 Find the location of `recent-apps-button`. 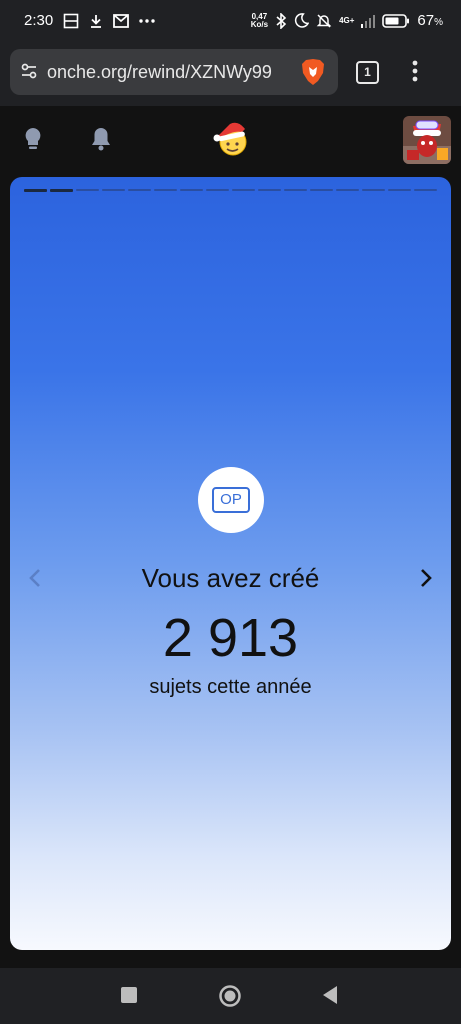

recent-apps-button is located at coordinates (129, 995).